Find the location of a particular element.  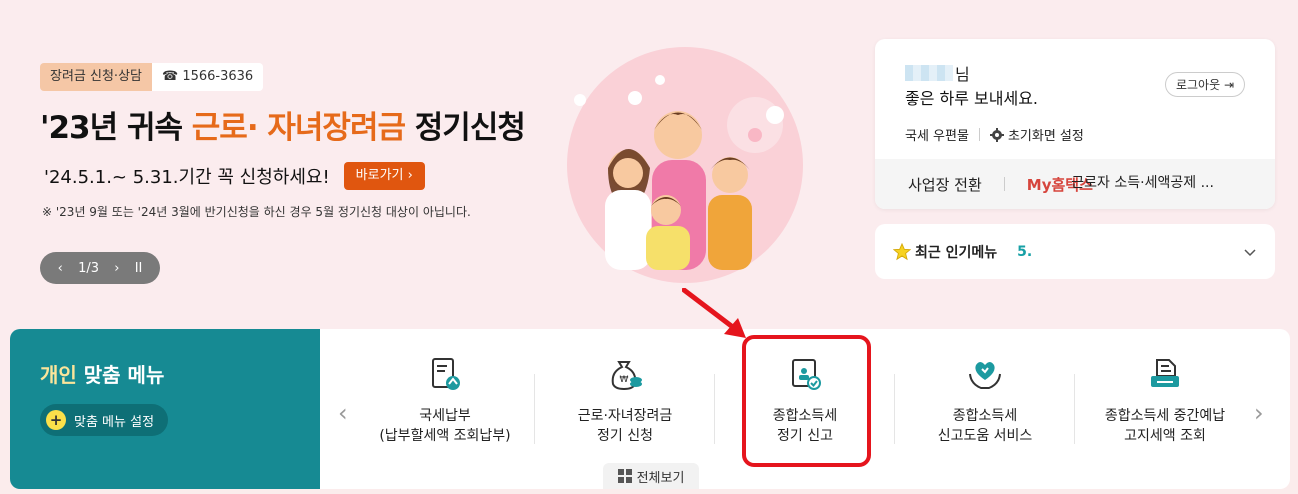

go-button: 바로가기 › is located at coordinates (384, 176).